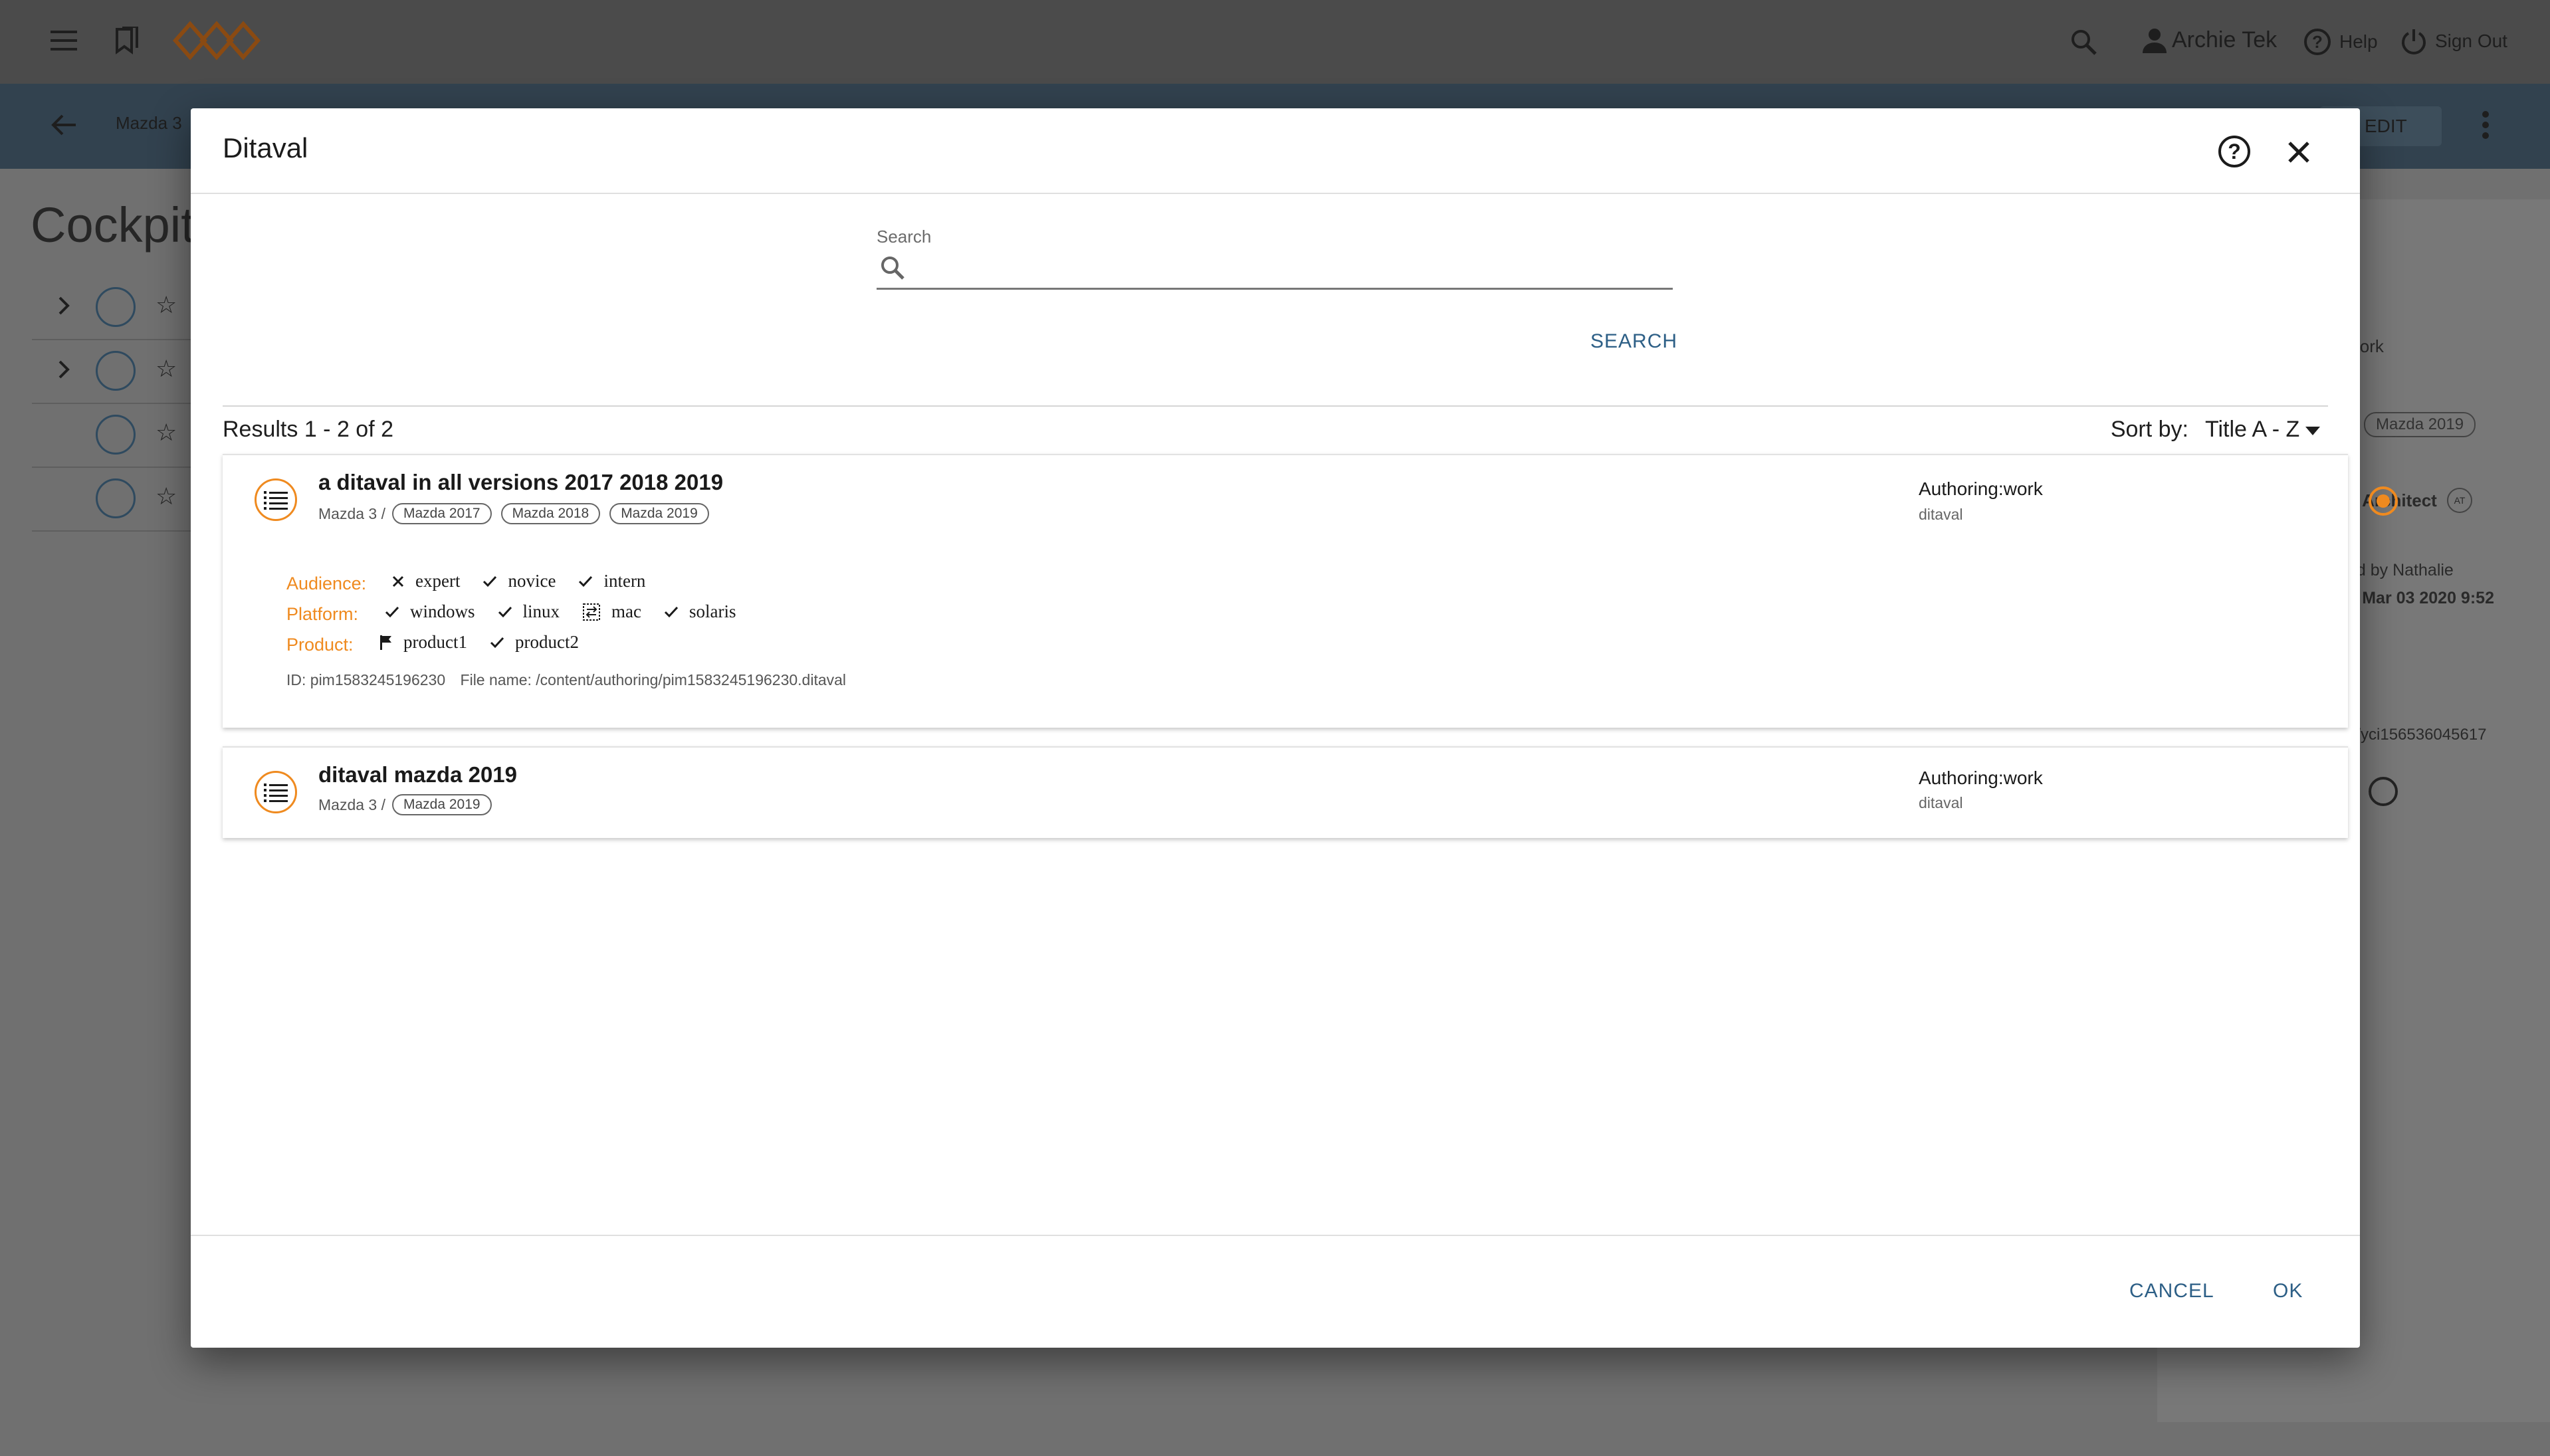 The height and width of the screenshot is (1456, 2550). I want to click on version-tag: Mazda 2019, so click(659, 513).